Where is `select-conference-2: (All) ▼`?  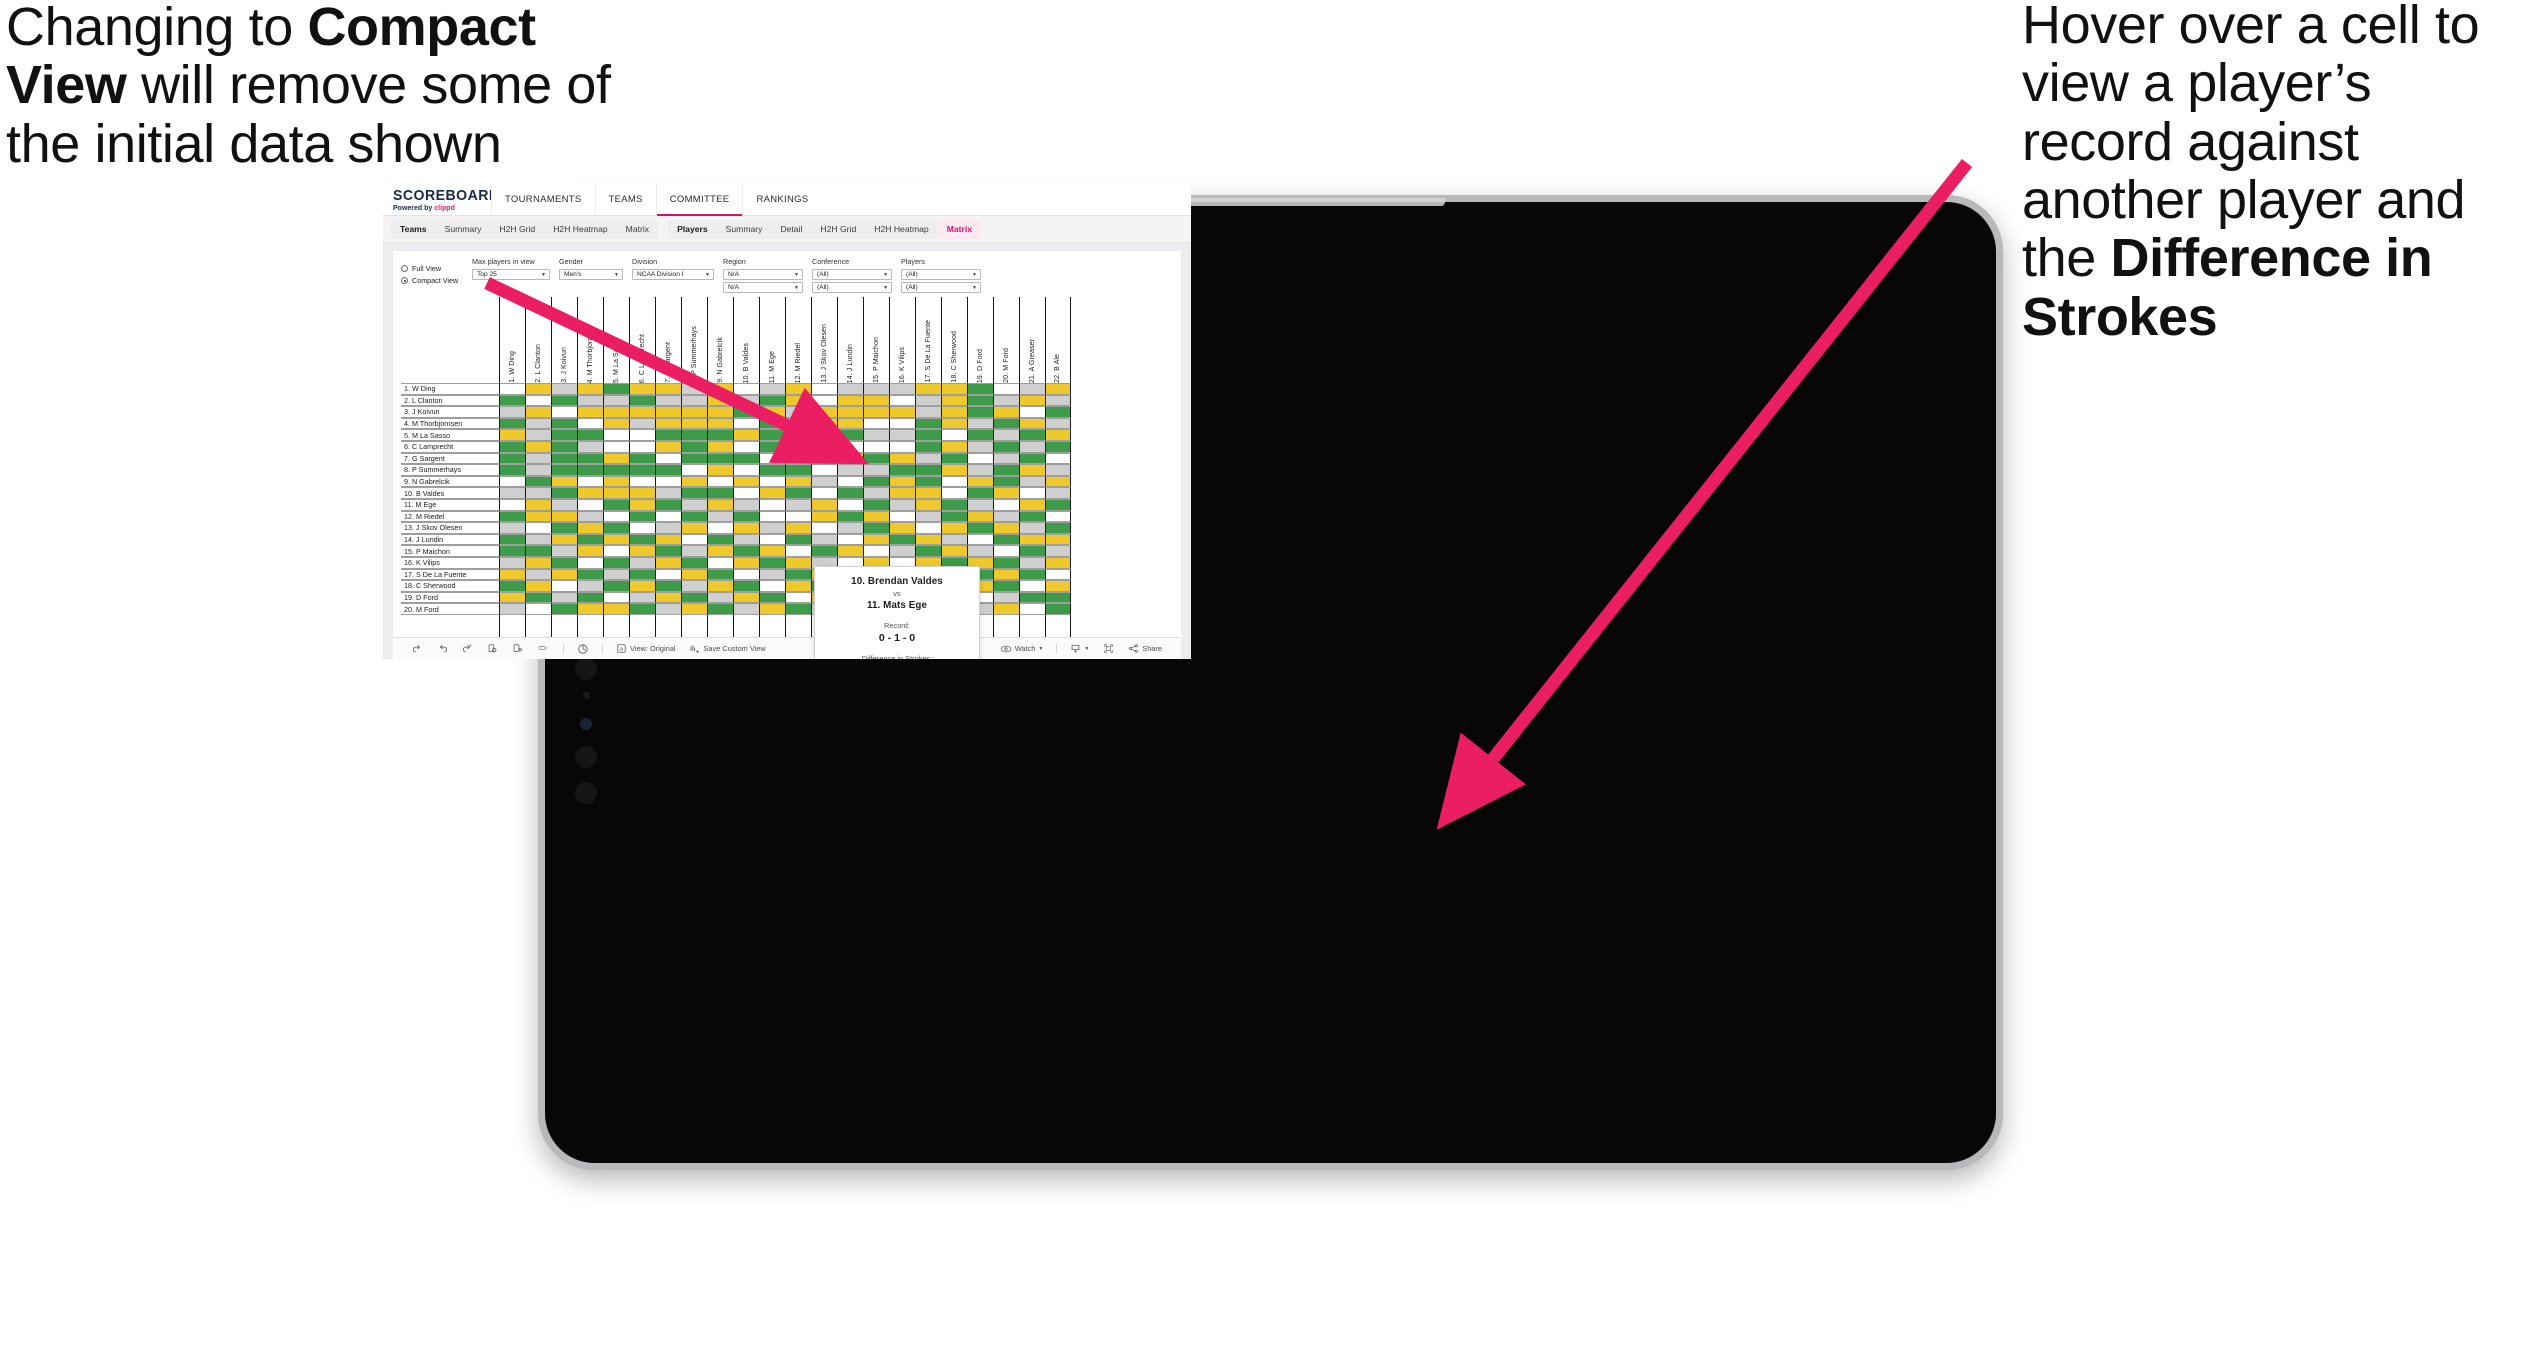
select-conference-2: (All) ▼ is located at coordinates (852, 287).